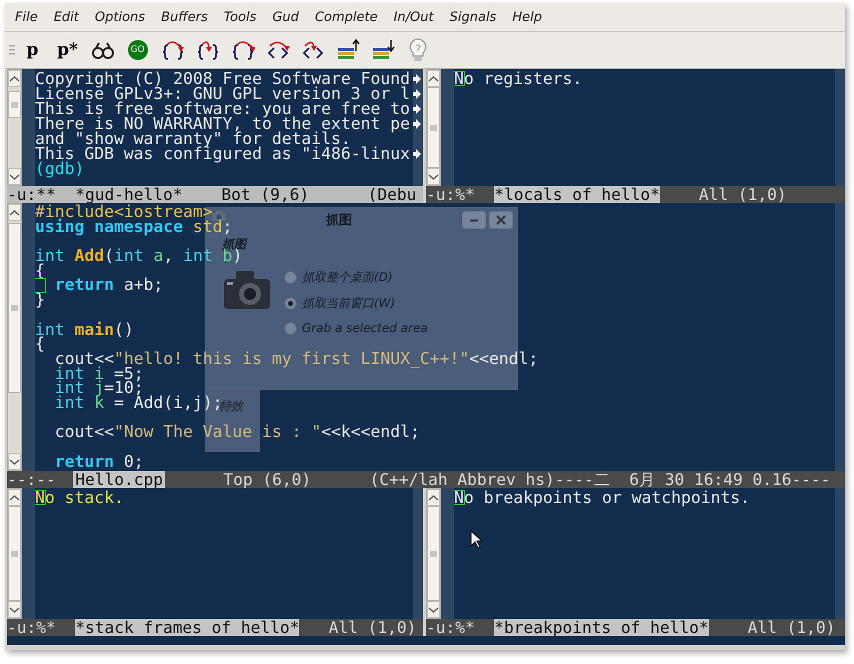  What do you see at coordinates (222, 108) in the screenshot?
I see `code-line: This is free software: you are free to` at bounding box center [222, 108].